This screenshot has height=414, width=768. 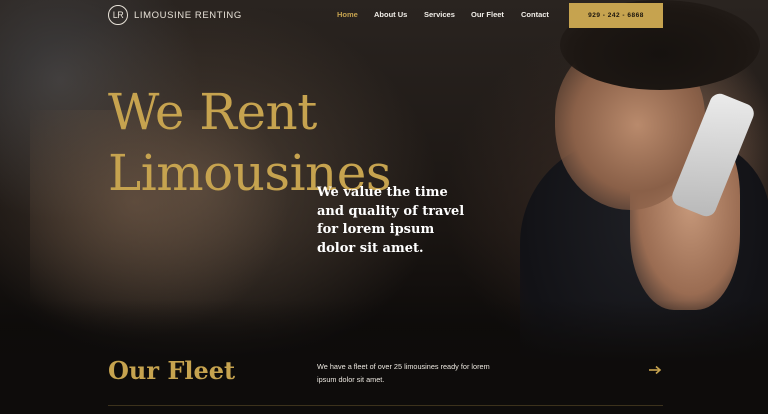 What do you see at coordinates (616, 15) in the screenshot?
I see `phone-button: 929 - 242 - 6868` at bounding box center [616, 15].